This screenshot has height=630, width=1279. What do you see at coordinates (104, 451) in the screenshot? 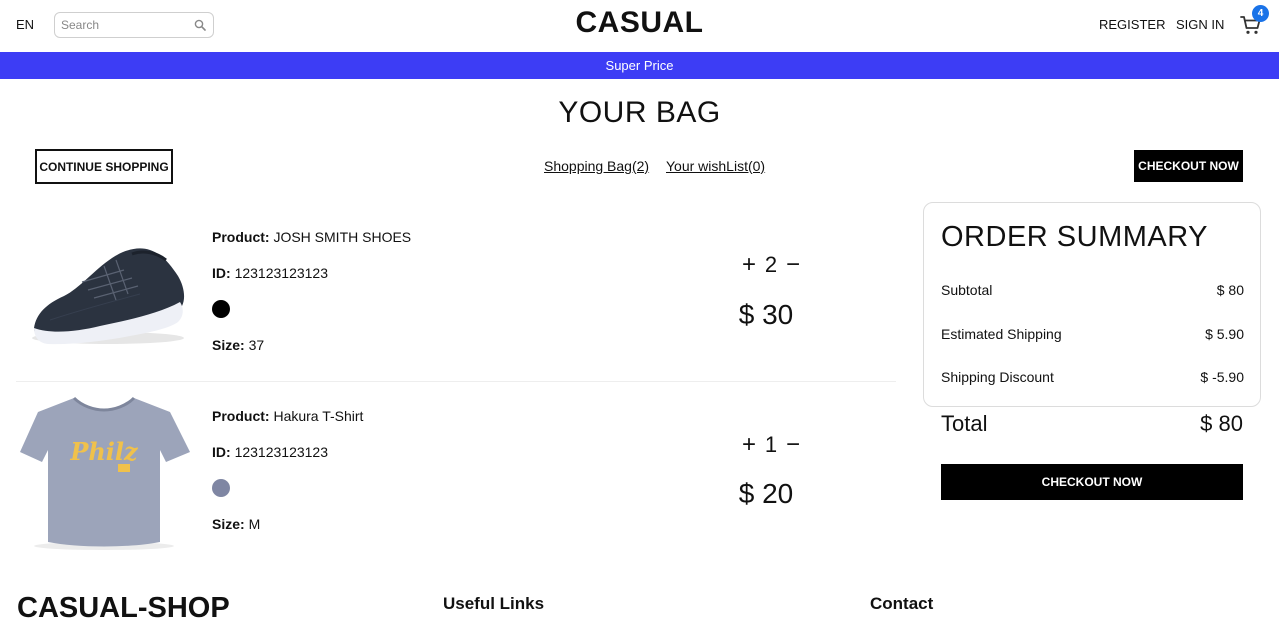
I see `tshirt-print-text: Philz` at bounding box center [104, 451].